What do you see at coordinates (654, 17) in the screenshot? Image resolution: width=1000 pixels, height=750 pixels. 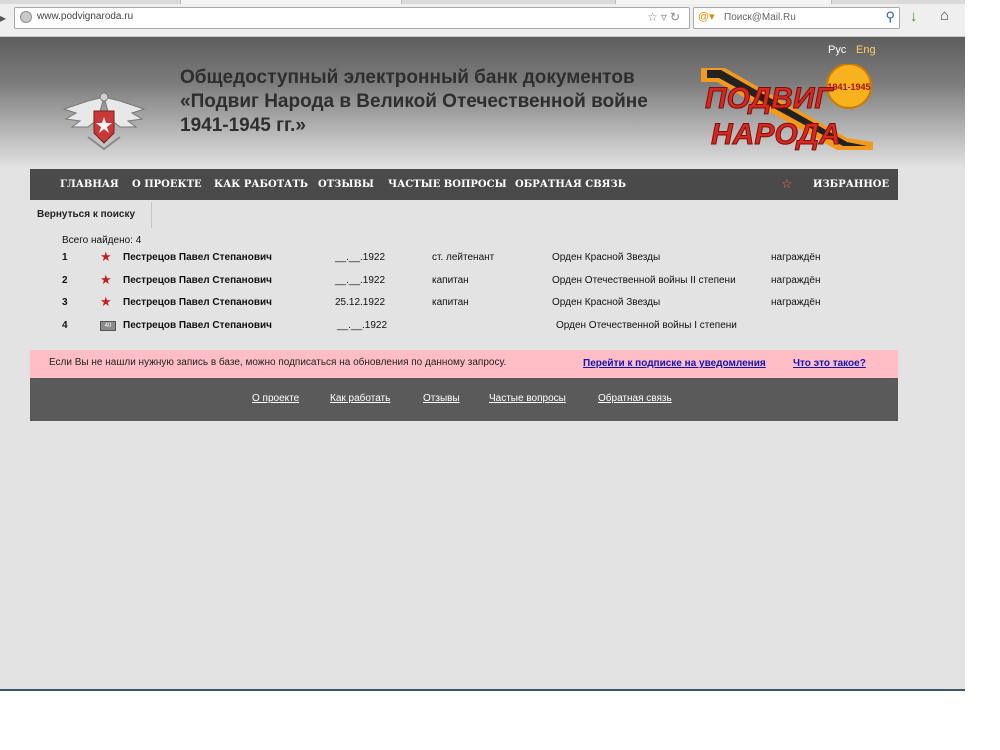 I see `bookmark-star-icon: ☆` at bounding box center [654, 17].